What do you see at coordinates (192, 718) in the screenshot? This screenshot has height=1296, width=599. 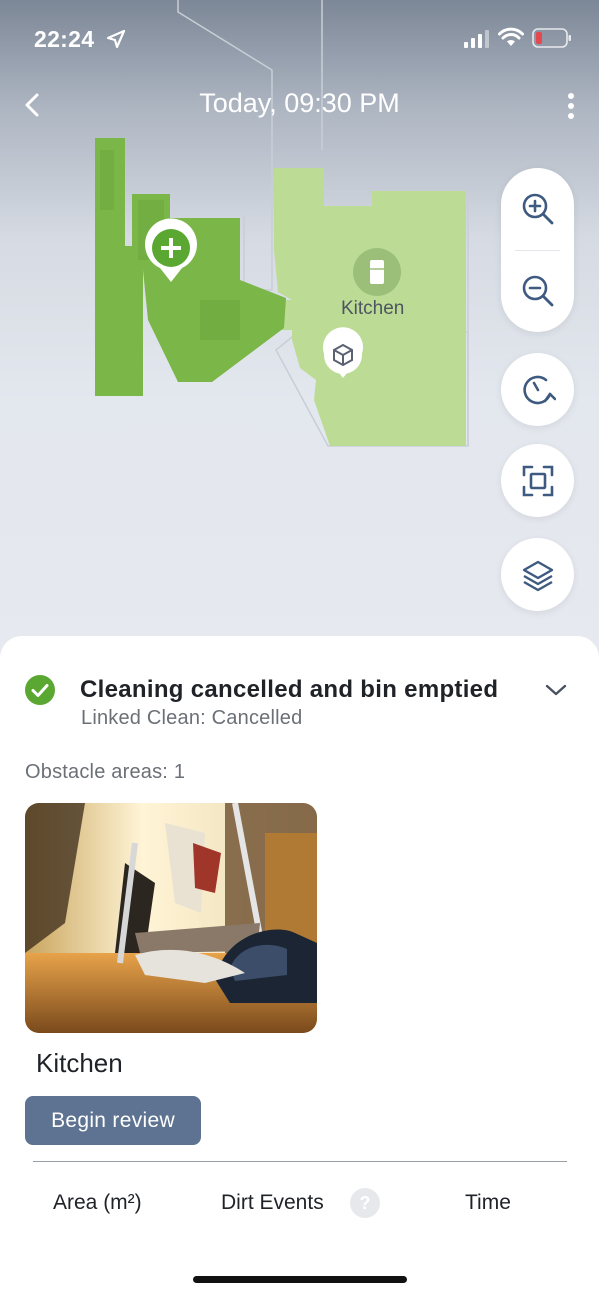 I see `status-subtitle: Linked Clean: Cancelled` at bounding box center [192, 718].